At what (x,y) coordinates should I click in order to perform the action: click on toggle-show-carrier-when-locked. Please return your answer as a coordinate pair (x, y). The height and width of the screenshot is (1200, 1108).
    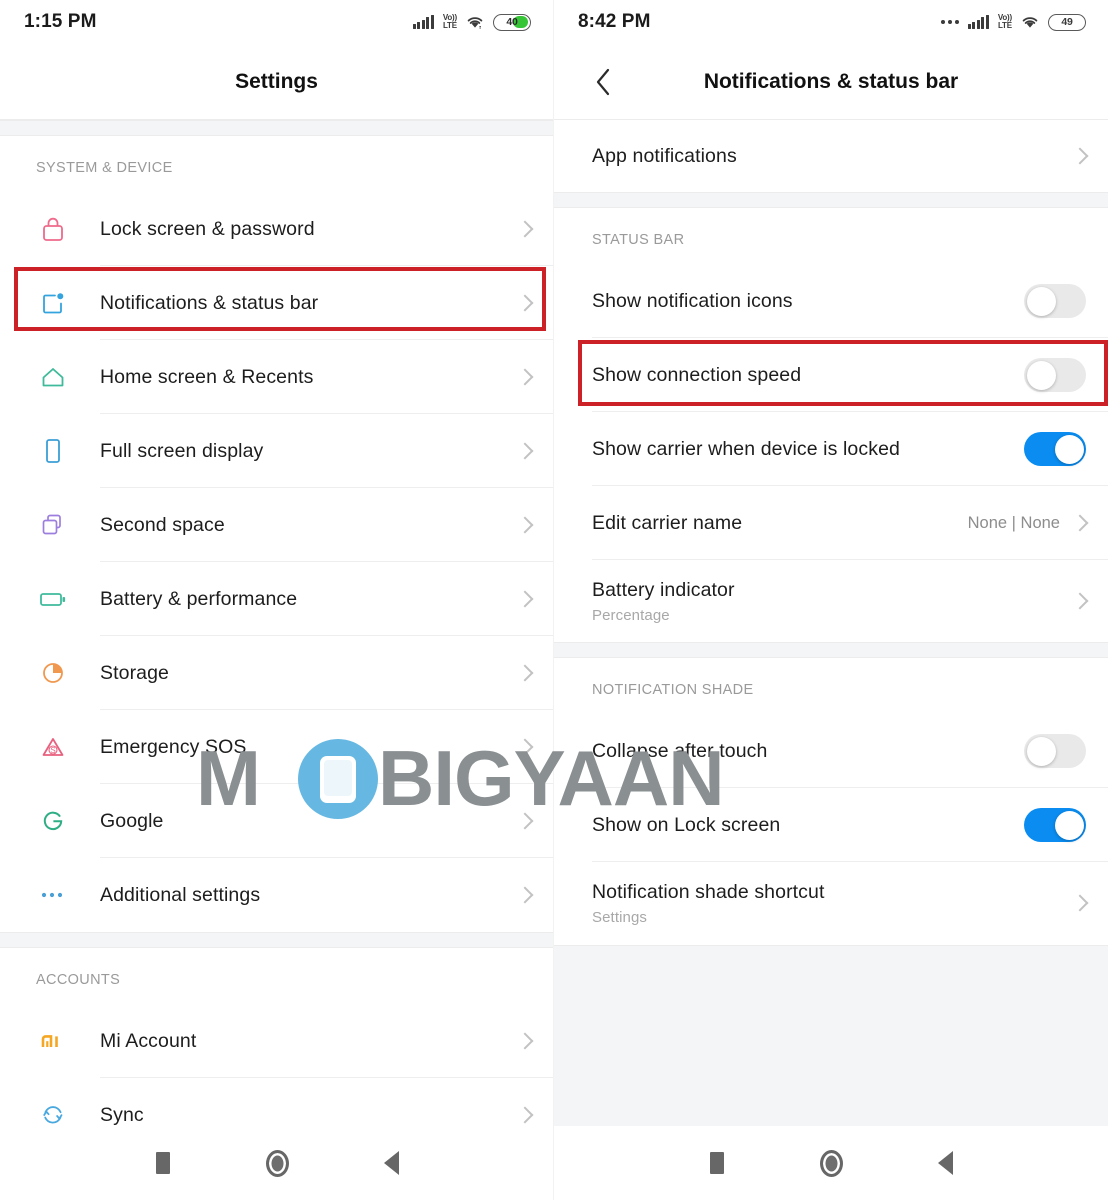
    Looking at the image, I should click on (1055, 449).